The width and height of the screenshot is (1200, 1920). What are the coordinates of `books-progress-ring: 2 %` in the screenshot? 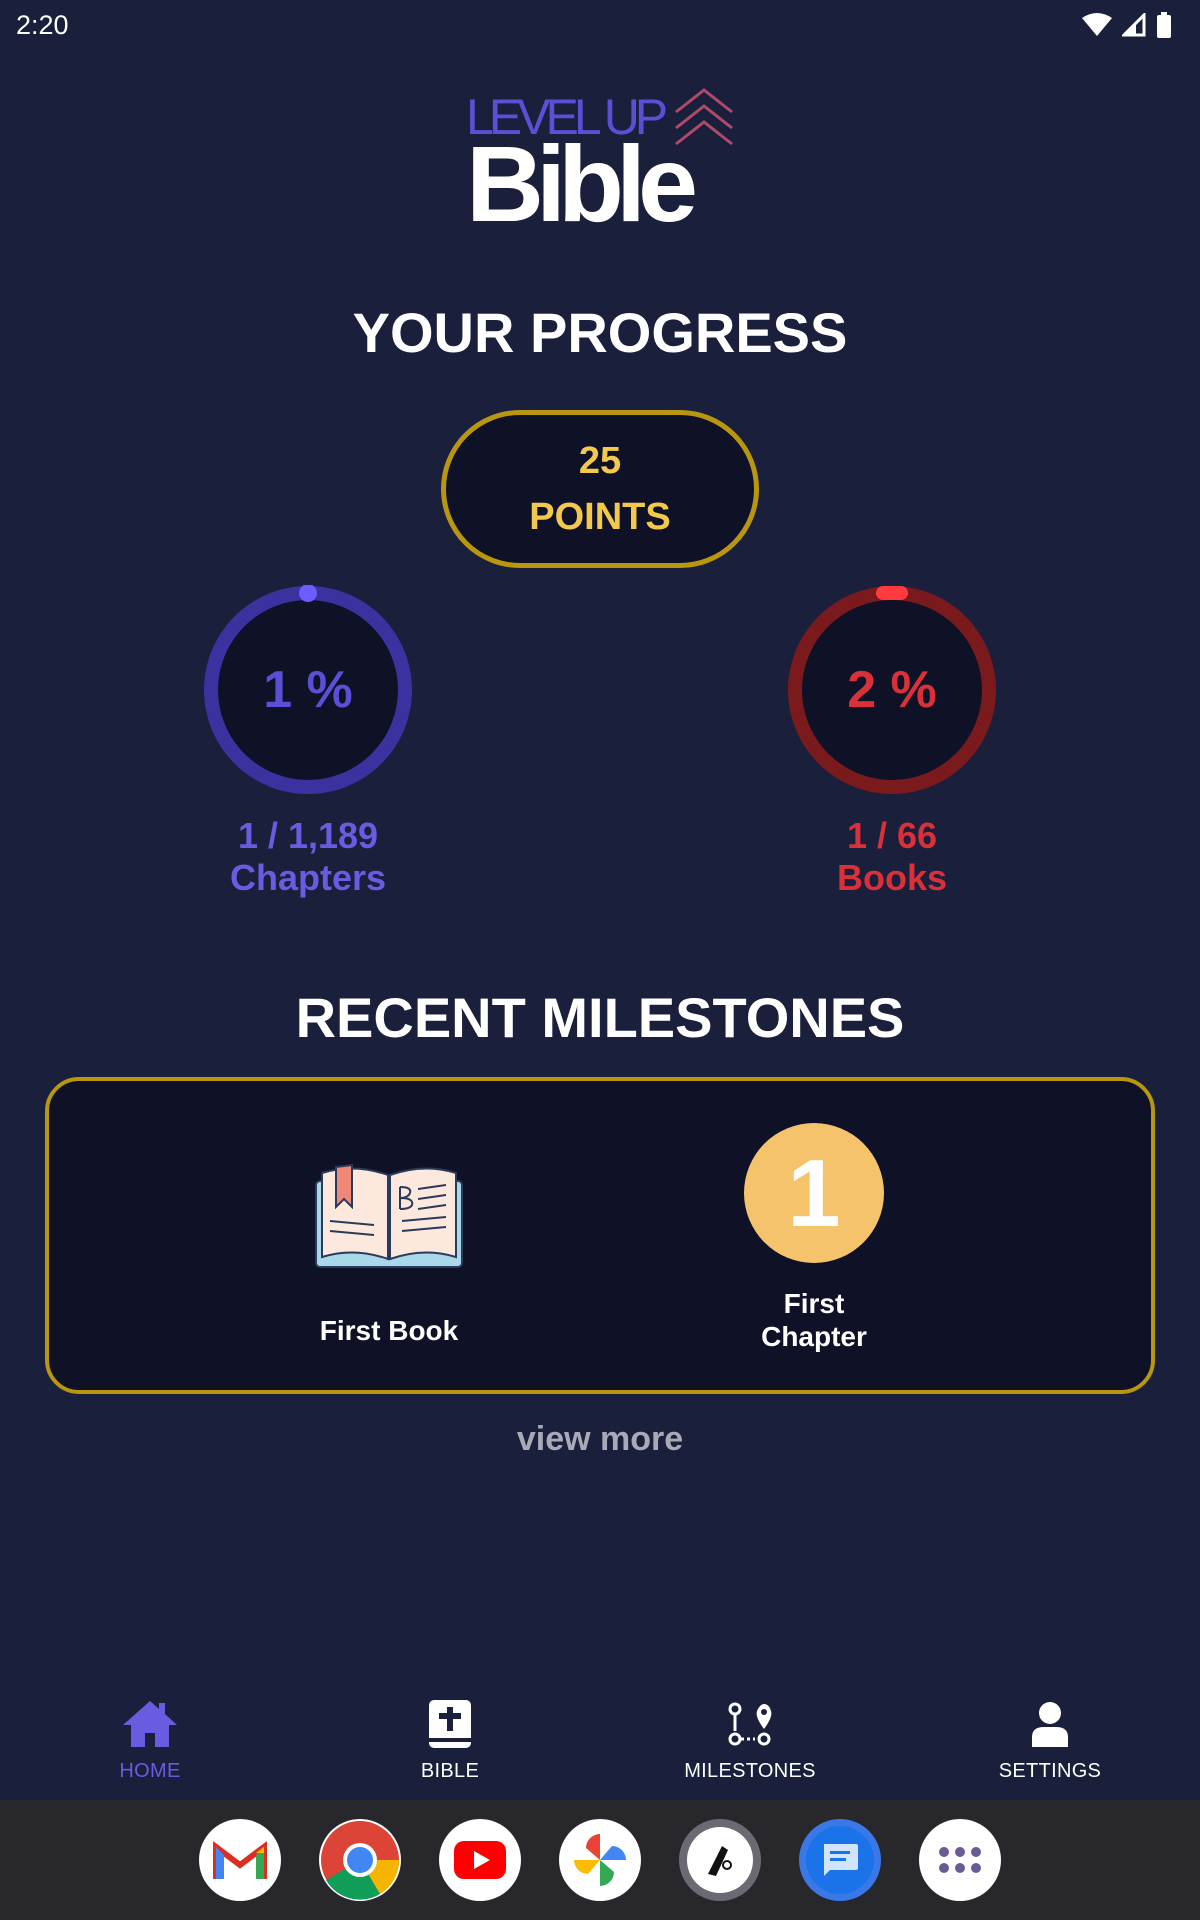 It's located at (892, 690).